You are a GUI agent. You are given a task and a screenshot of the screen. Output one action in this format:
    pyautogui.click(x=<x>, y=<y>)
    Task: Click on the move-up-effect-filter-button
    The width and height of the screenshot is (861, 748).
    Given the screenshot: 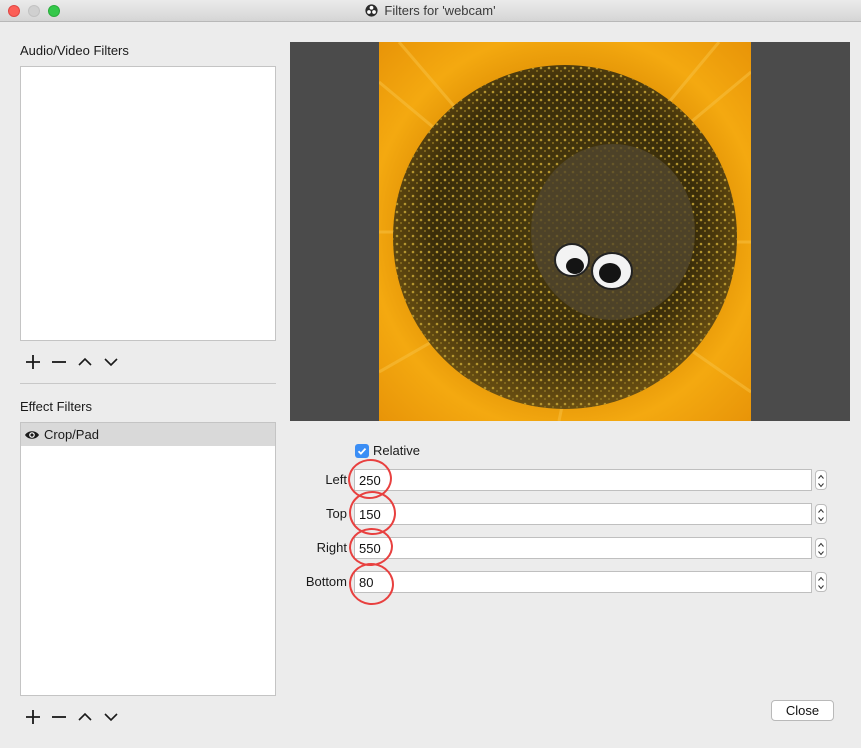 What is the action you would take?
    pyautogui.click(x=85, y=717)
    